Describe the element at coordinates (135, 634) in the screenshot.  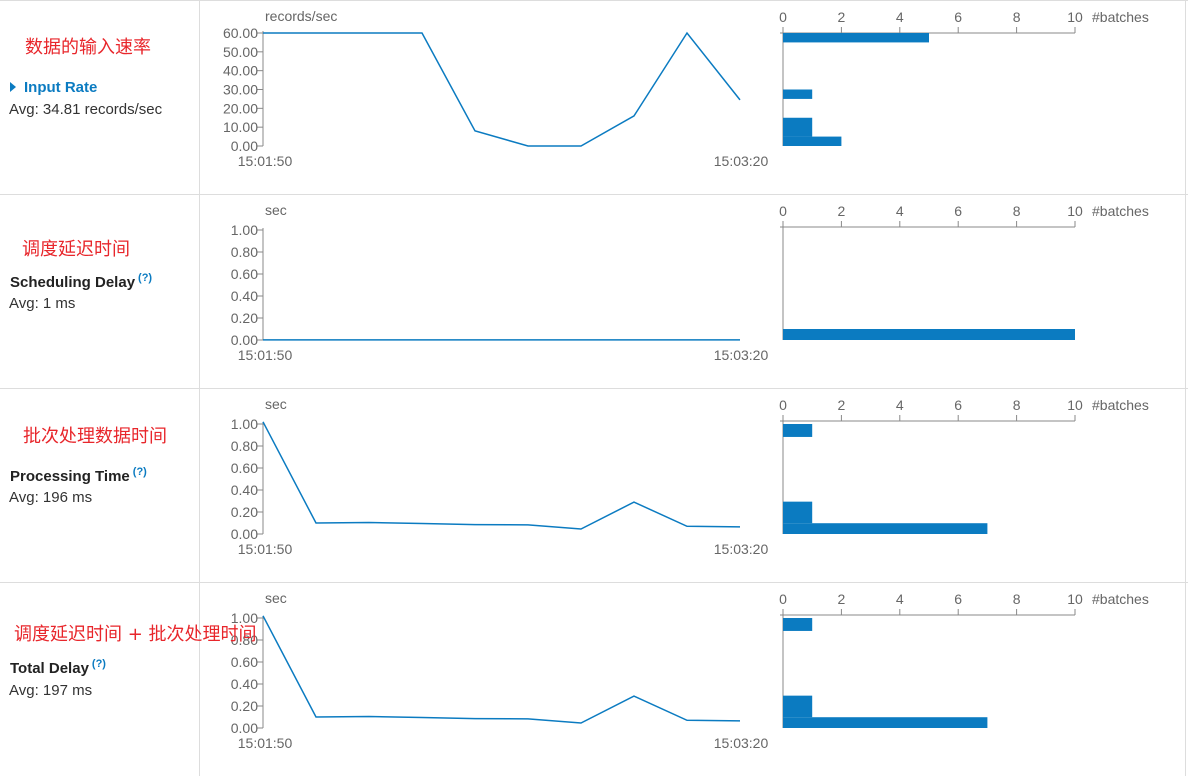
I see `annotation-label-total: 调度延迟时间 + 批次处理时间` at that location.